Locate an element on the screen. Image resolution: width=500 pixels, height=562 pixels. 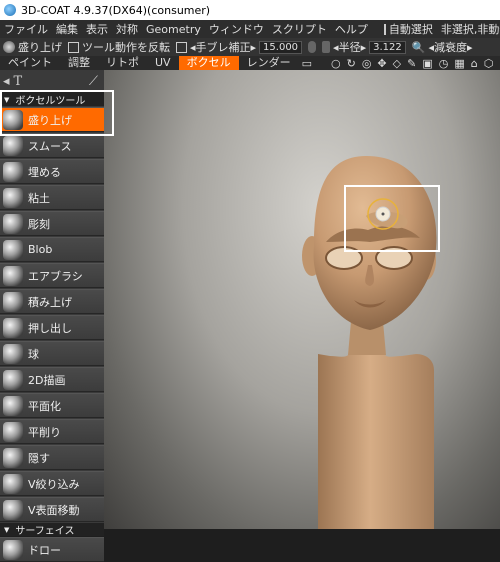
tool-2d-paint: 2D描画 is located at coordinates (52, 379).